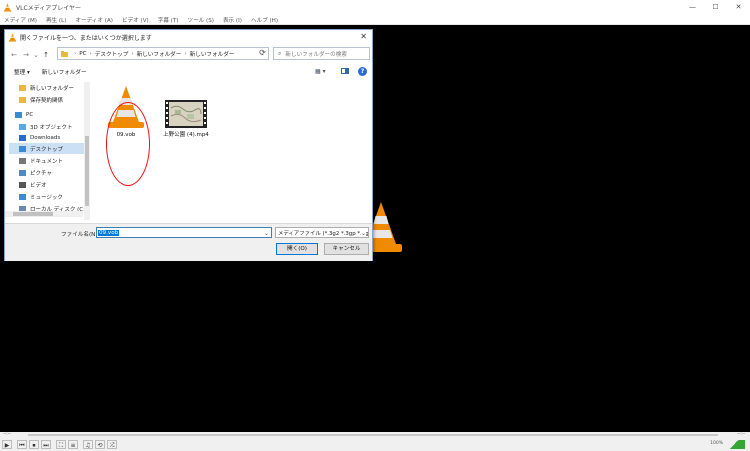  I want to click on address-bar: › PC › デスクトップ › 新しいフォルダー › 新しいフォルダー ⌄, so click(163, 53).